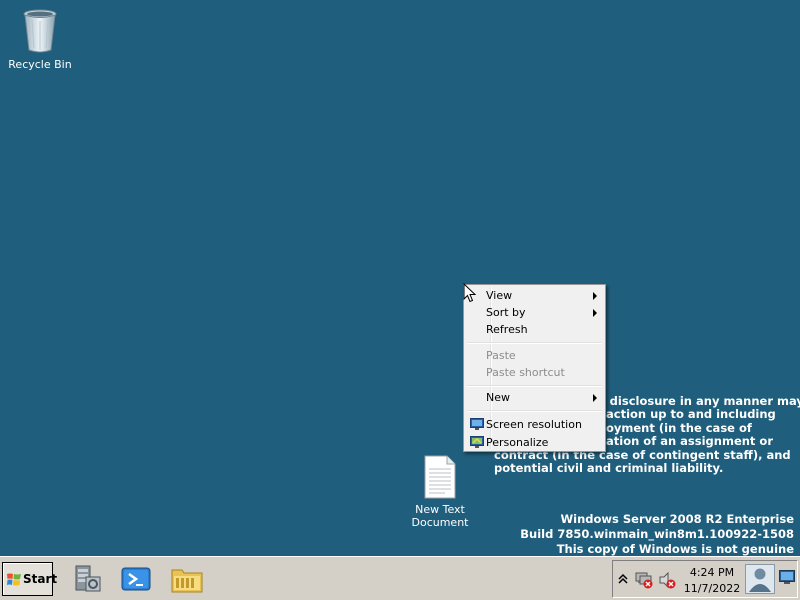 Image resolution: width=800 pixels, height=600 pixels. Describe the element at coordinates (534, 329) in the screenshot. I see `menu-item-refresh: Refresh` at that location.